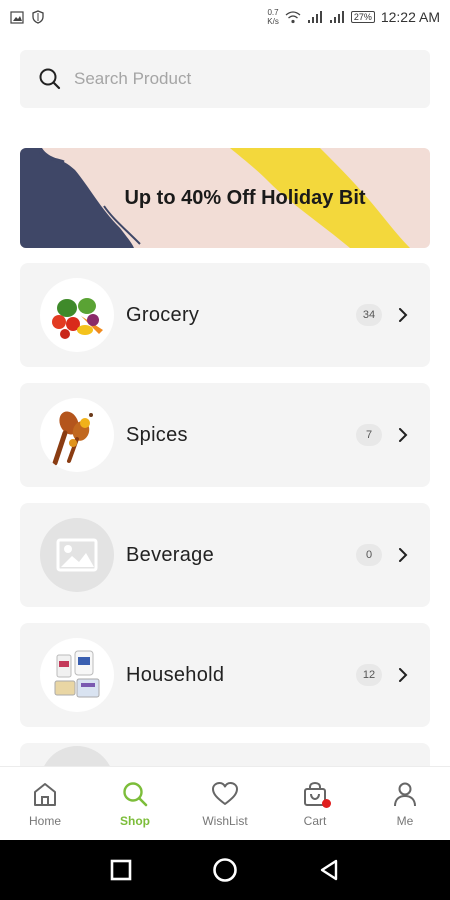 The height and width of the screenshot is (900, 450). I want to click on nav-wishlist: WishList, so click(225, 803).